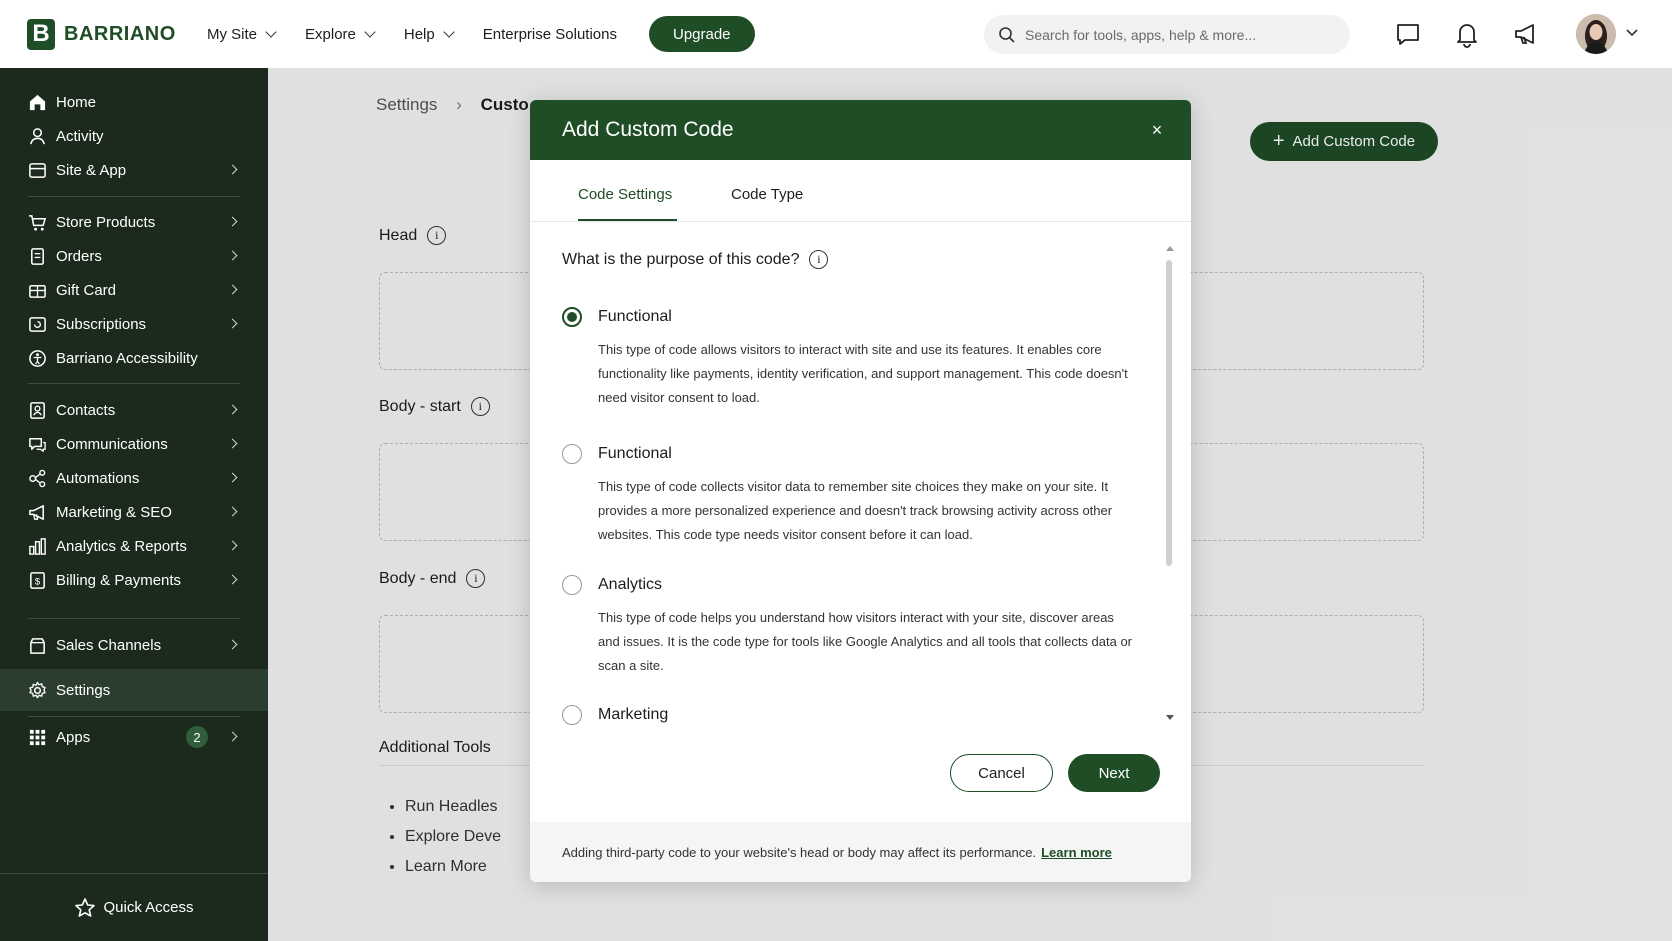  What do you see at coordinates (101, 324) in the screenshot?
I see `sidebar-item-label: Subscriptions` at bounding box center [101, 324].